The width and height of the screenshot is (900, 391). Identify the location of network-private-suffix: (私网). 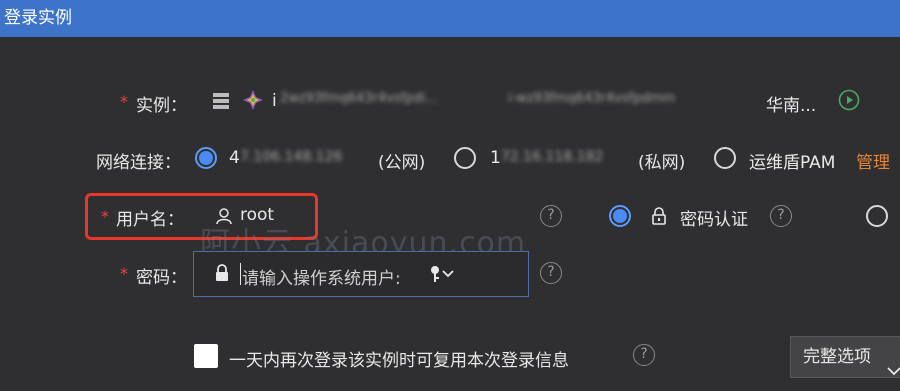
(662, 163).